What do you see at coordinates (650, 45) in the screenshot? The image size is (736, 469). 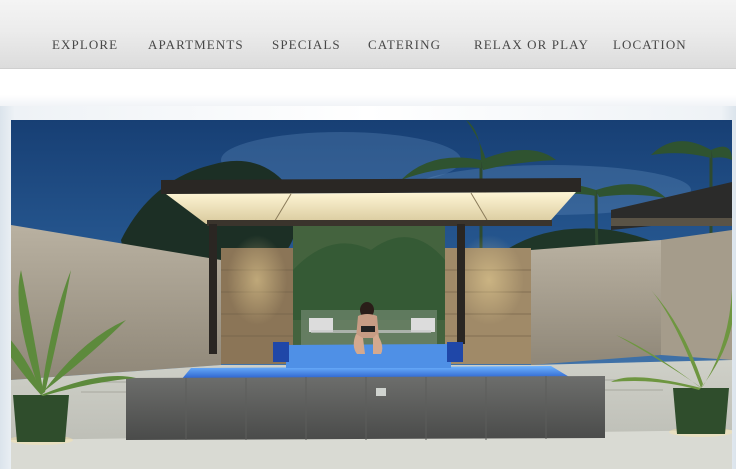 I see `nav-item-location: LOCATION` at bounding box center [650, 45].